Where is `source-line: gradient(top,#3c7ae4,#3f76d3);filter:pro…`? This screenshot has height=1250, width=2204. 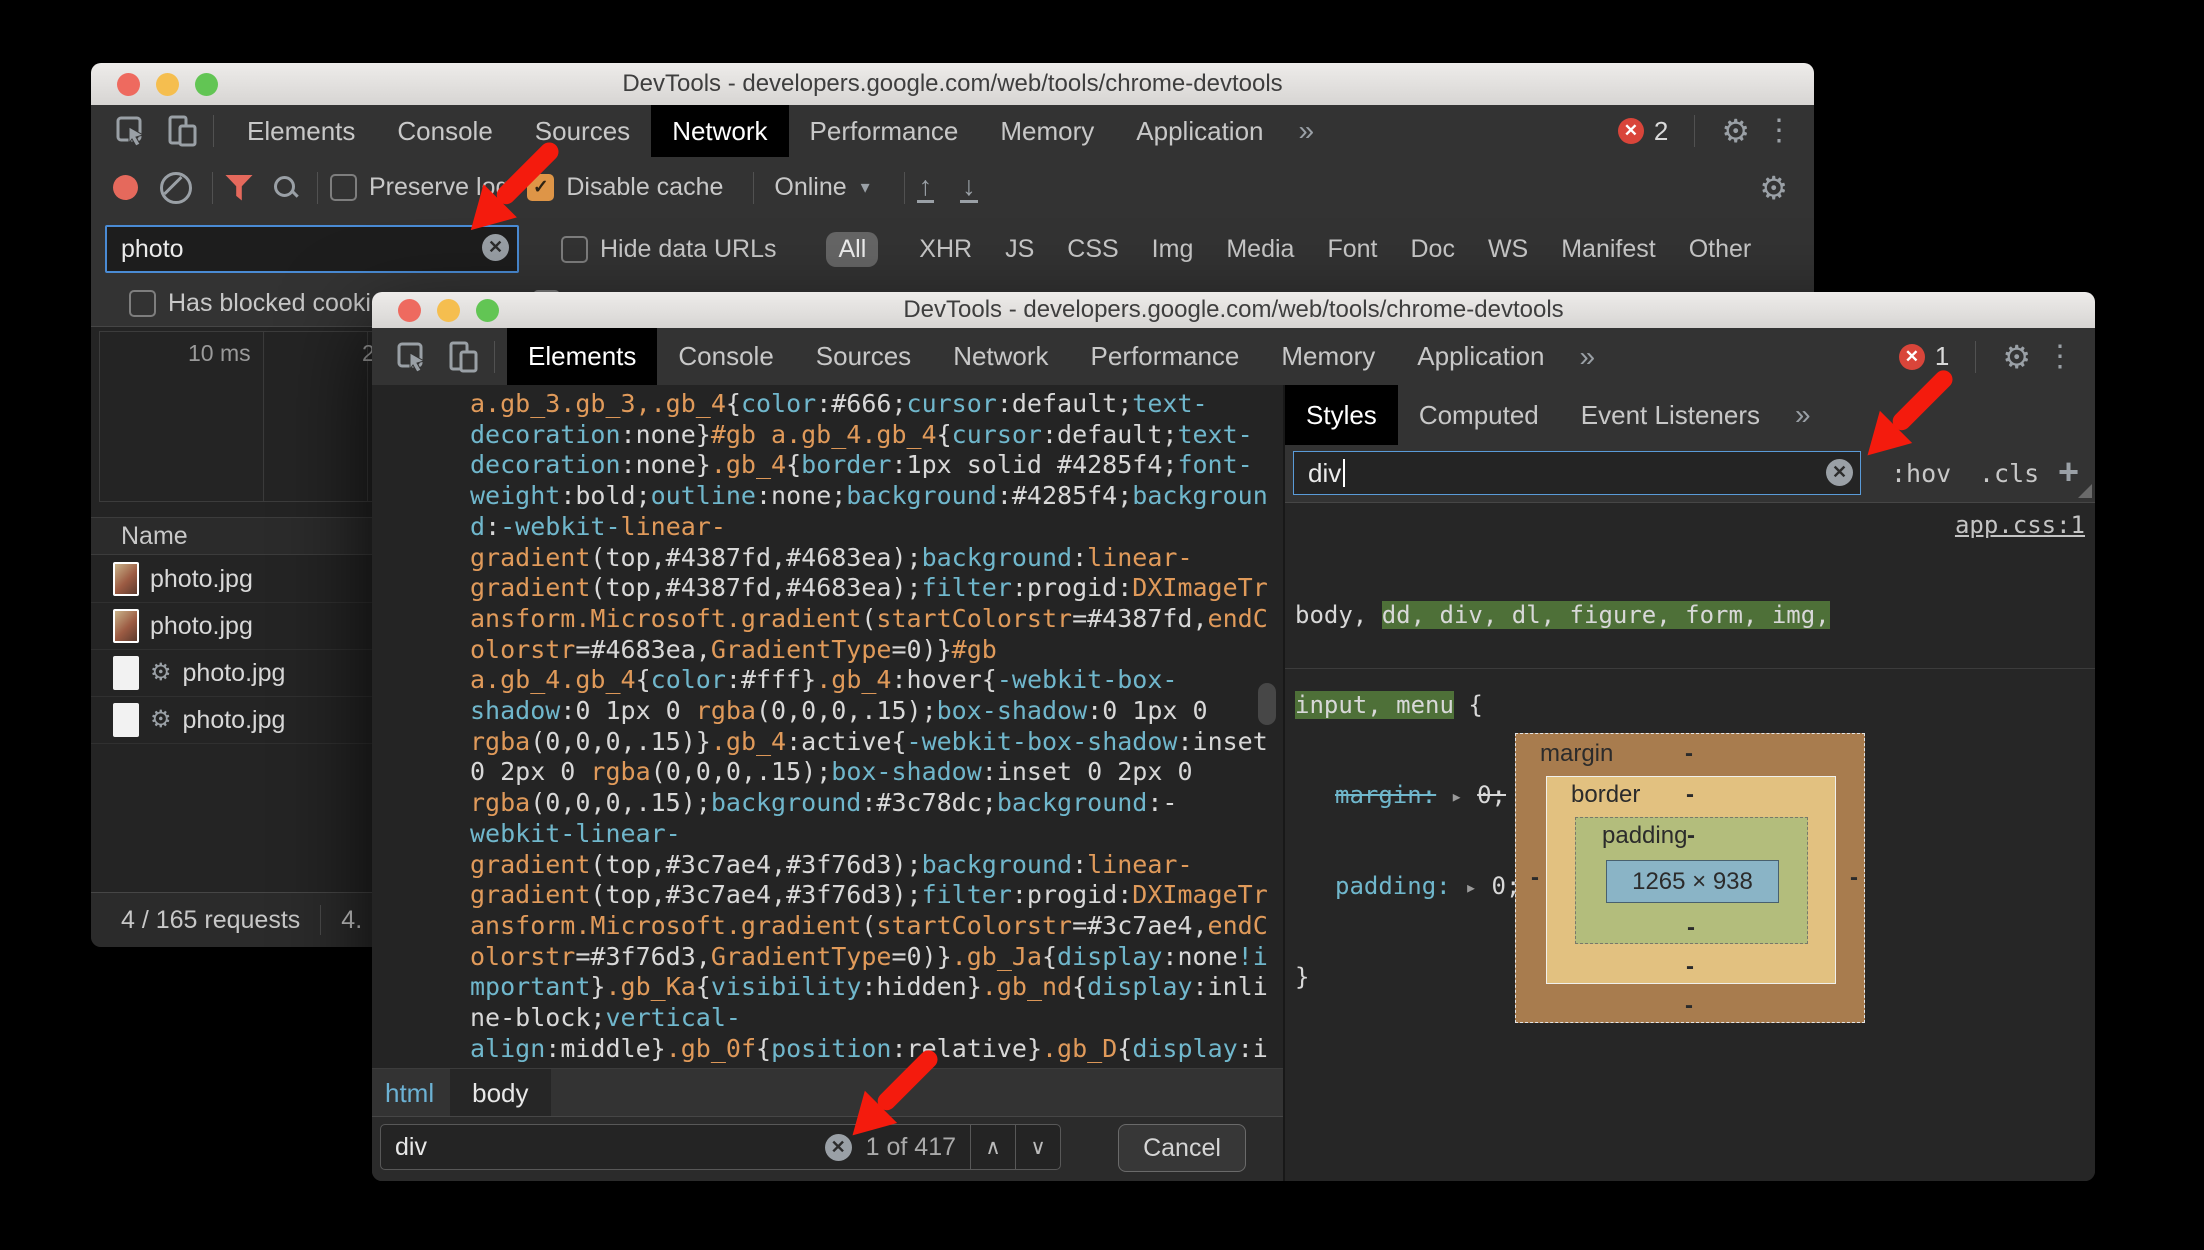 source-line: gradient(top,#3c7ae4,#3f76d3);filter:pro… is located at coordinates (869, 895).